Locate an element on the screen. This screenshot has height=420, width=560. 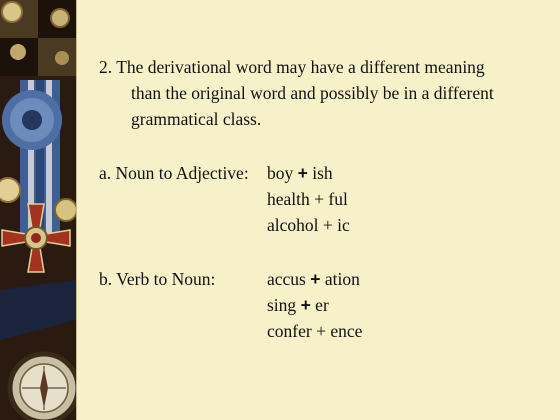
example-base: health is located at coordinates (288, 199).